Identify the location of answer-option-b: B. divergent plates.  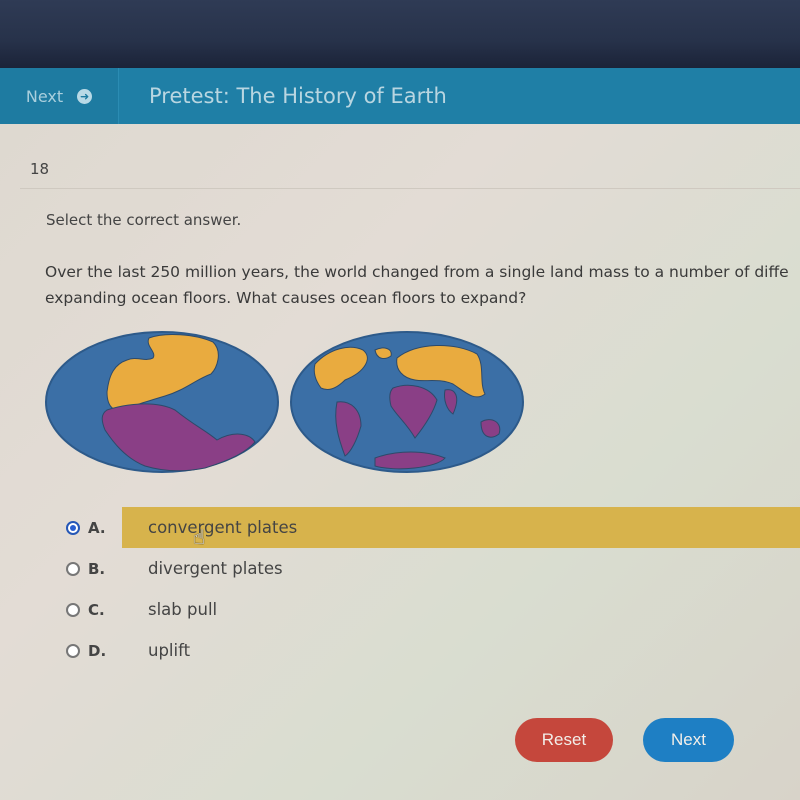
(430, 568).